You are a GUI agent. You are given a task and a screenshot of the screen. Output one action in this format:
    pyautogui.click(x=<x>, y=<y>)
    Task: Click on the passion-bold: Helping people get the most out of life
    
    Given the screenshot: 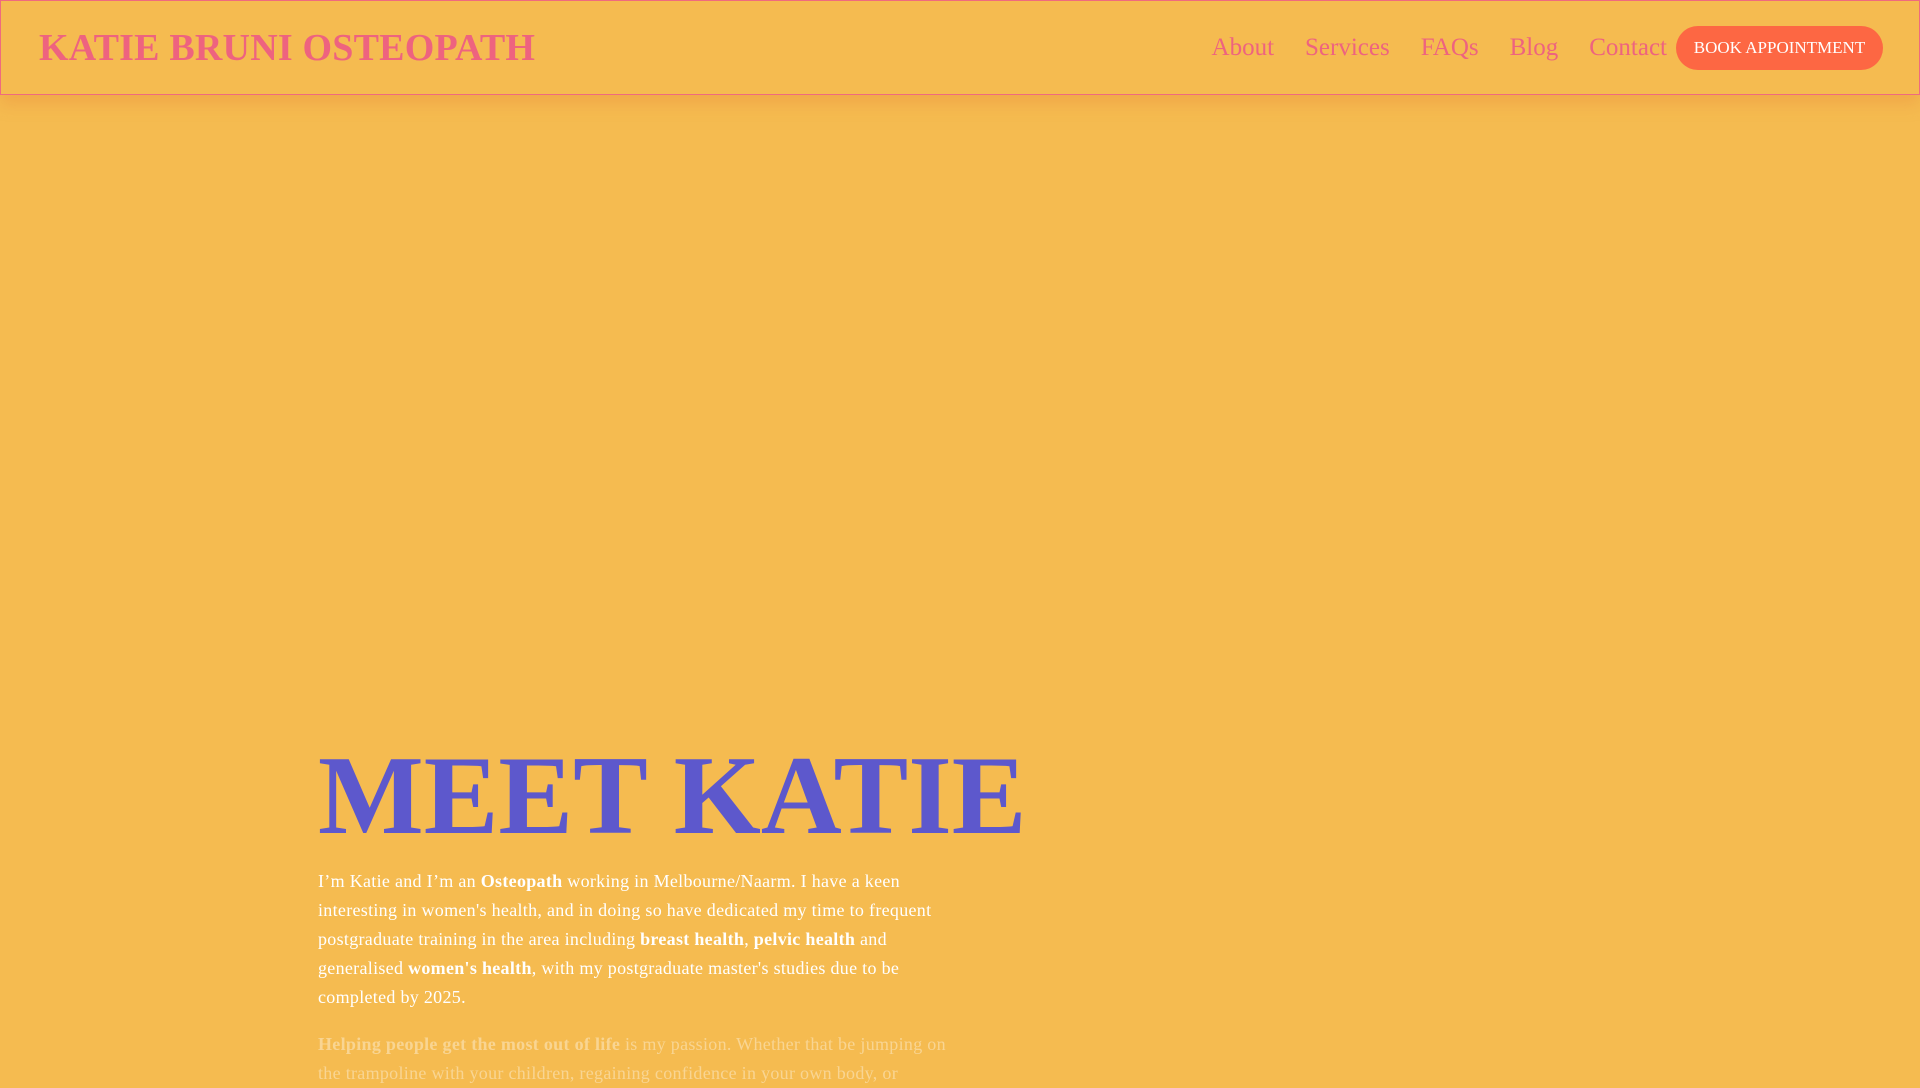 What is the action you would take?
    pyautogui.click(x=469, y=1044)
    